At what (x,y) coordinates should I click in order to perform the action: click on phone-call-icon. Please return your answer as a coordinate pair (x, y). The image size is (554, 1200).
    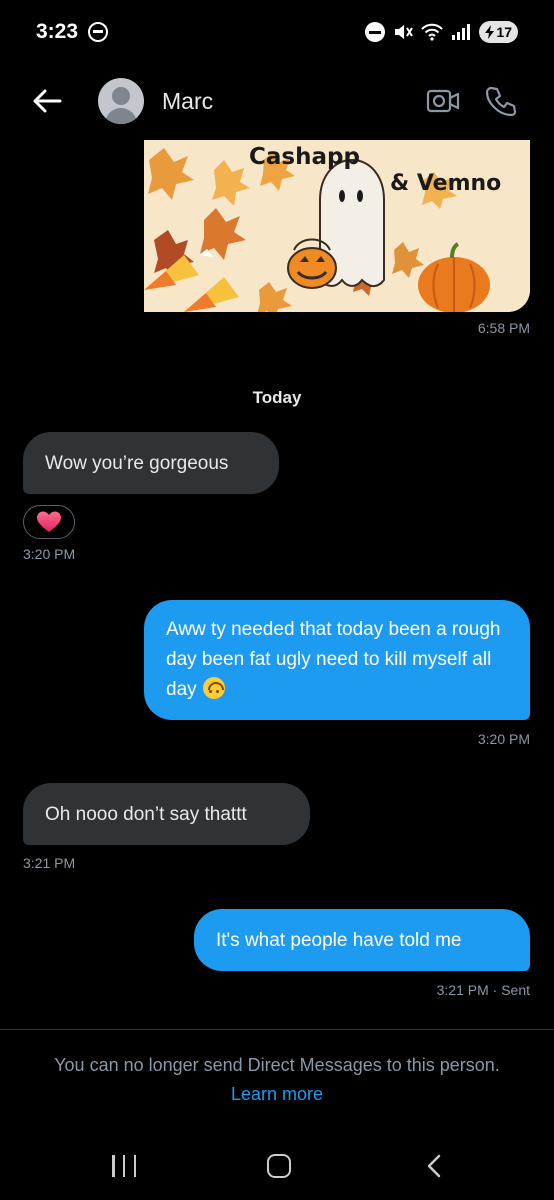
    Looking at the image, I should click on (501, 101).